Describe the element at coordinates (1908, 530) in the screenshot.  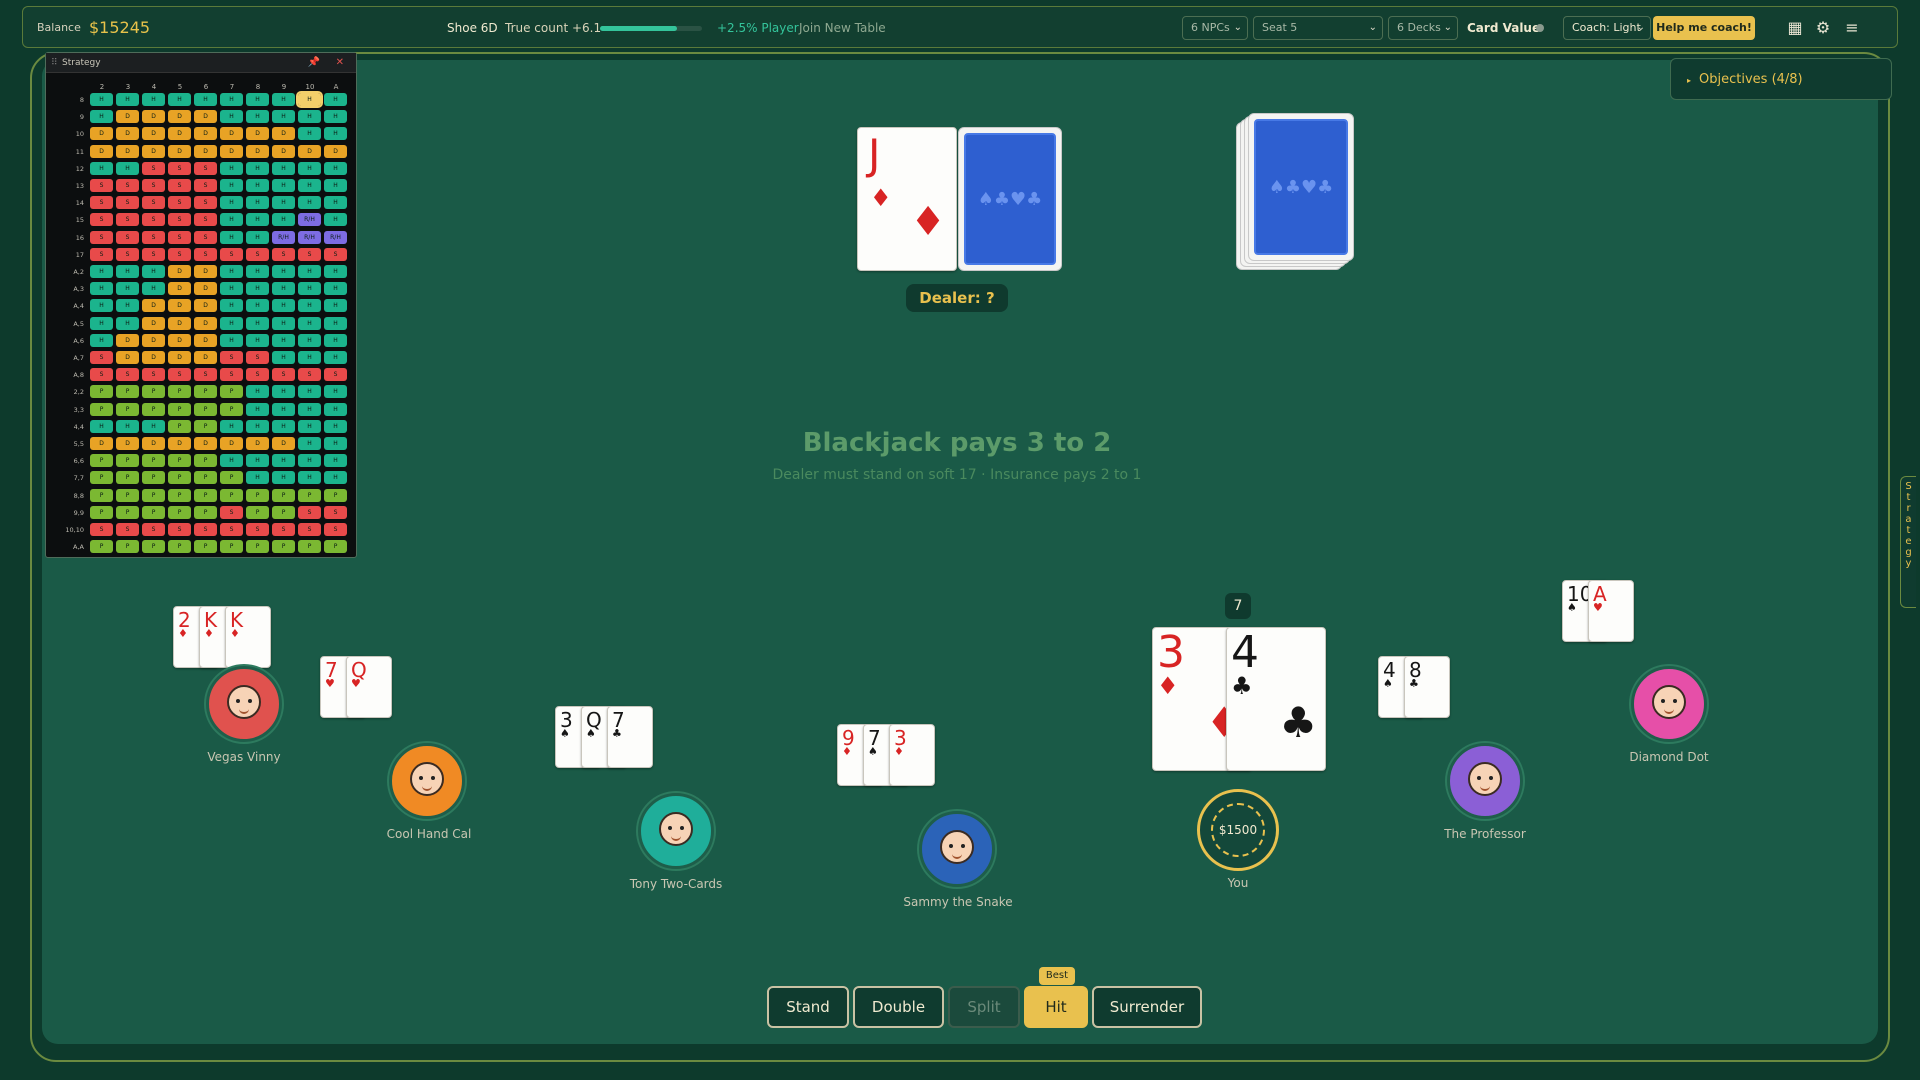
I see `side-tab-letter: t` at that location.